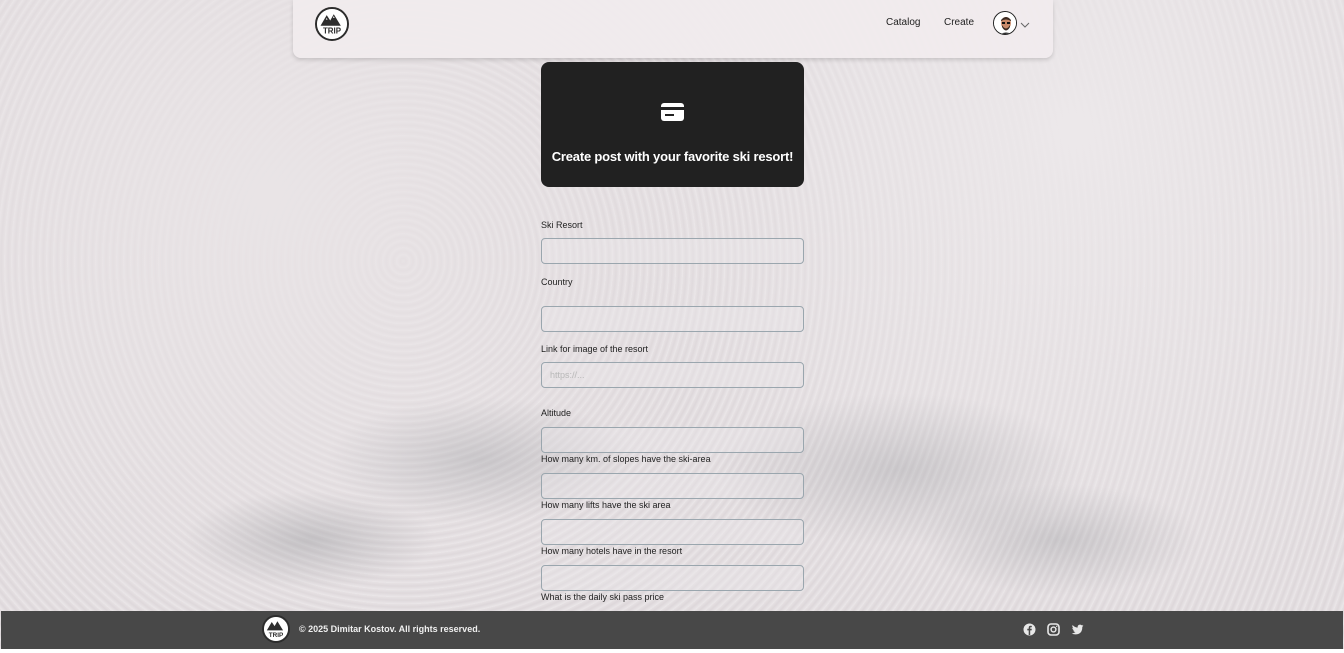 This screenshot has width=1344, height=653. I want to click on nav-catalog-link: Catalog, so click(903, 22).